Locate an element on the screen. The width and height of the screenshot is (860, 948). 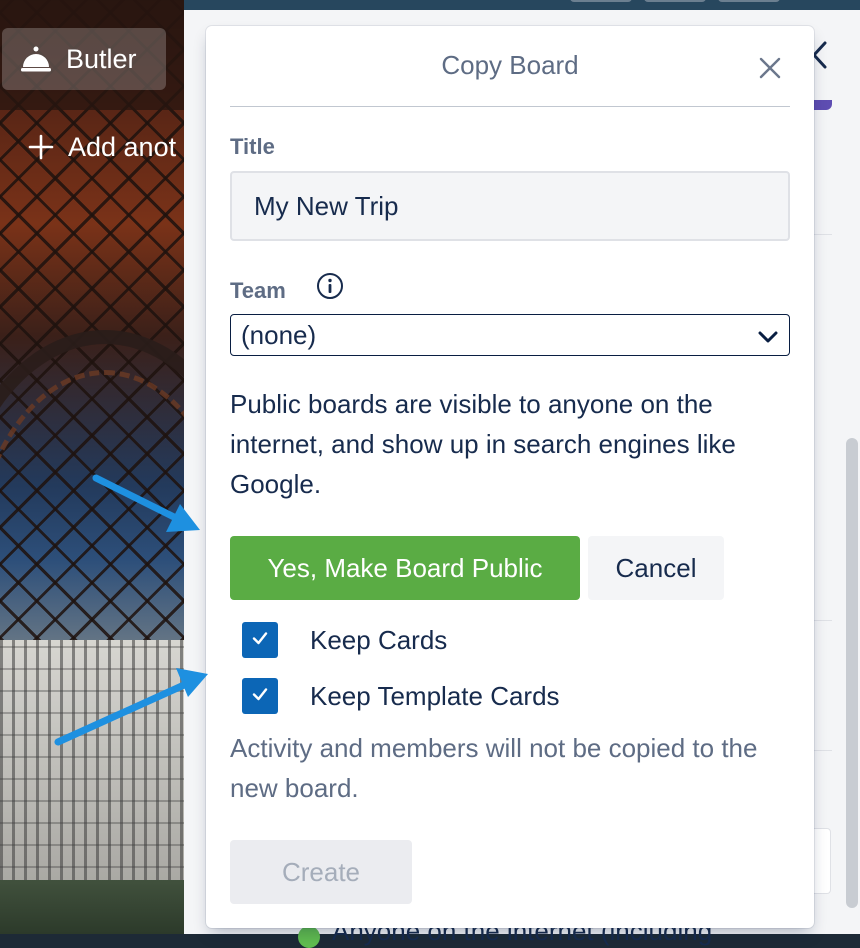
header-divider is located at coordinates (510, 106).